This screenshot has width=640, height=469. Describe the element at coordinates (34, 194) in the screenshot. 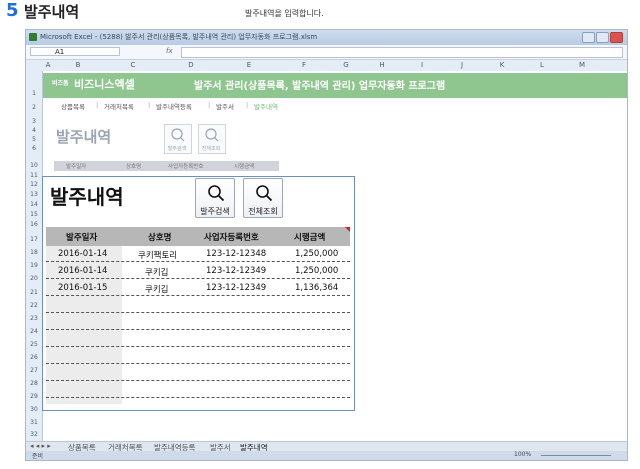

I see `row-number: 13` at that location.